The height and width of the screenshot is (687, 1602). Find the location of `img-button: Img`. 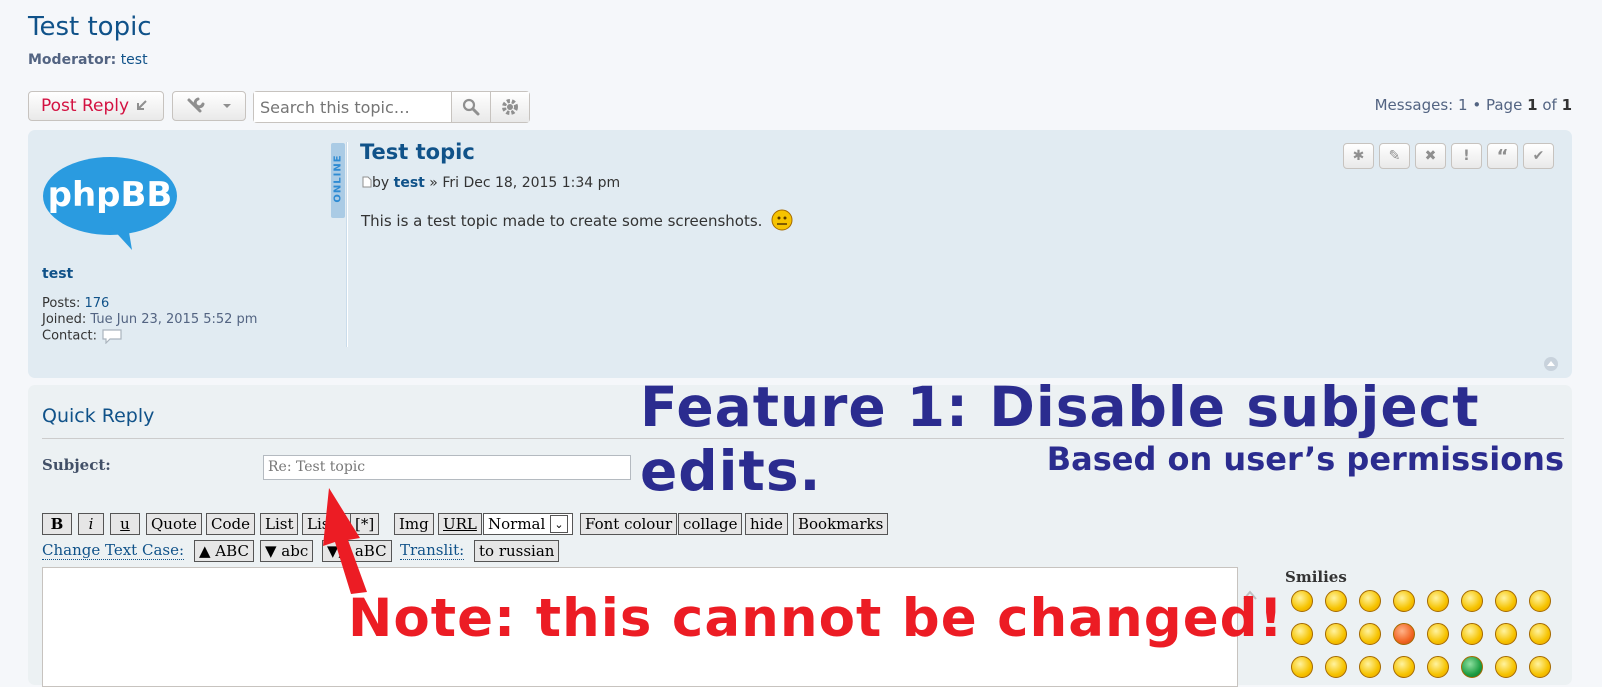

img-button: Img is located at coordinates (414, 524).